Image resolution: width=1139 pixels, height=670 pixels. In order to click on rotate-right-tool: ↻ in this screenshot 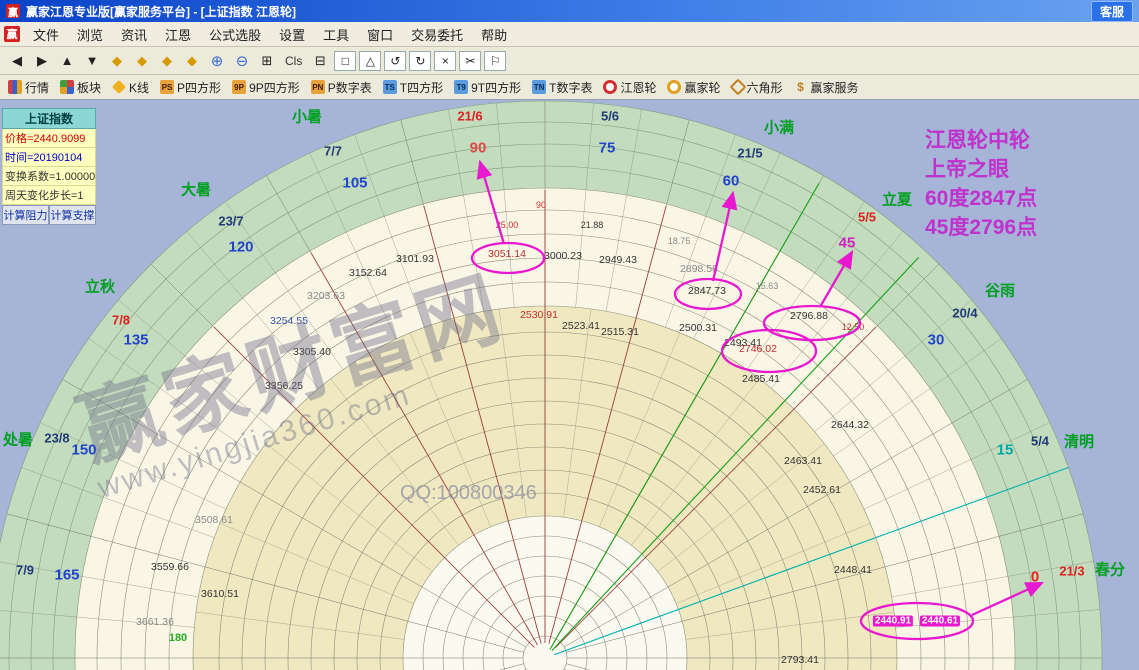, I will do `click(420, 60)`.